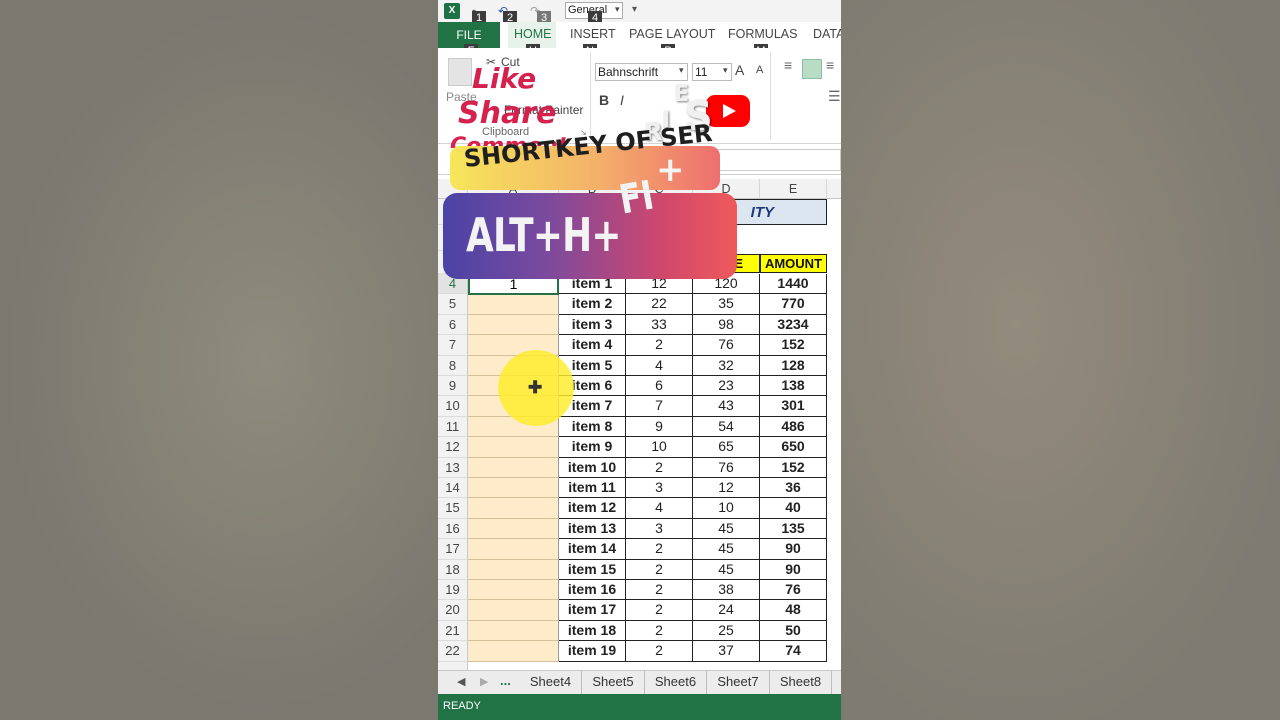 The image size is (1280, 720). Describe the element at coordinates (659, 386) in the screenshot. I see `cell-qty: 6` at that location.